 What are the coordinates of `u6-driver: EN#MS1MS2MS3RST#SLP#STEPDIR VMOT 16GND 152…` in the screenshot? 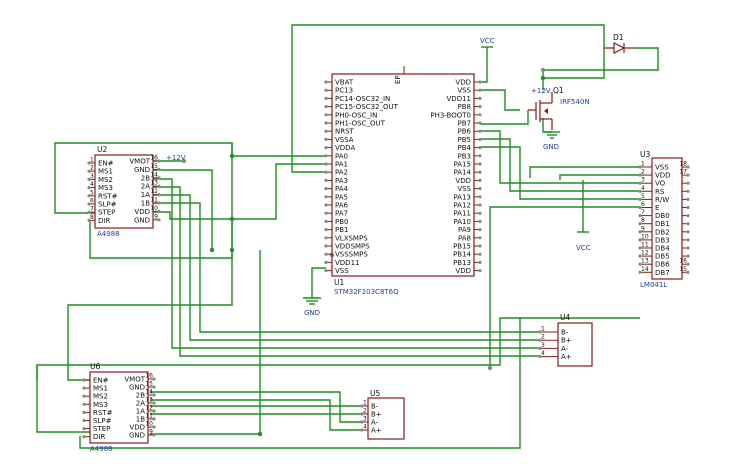 It's located at (119, 407).